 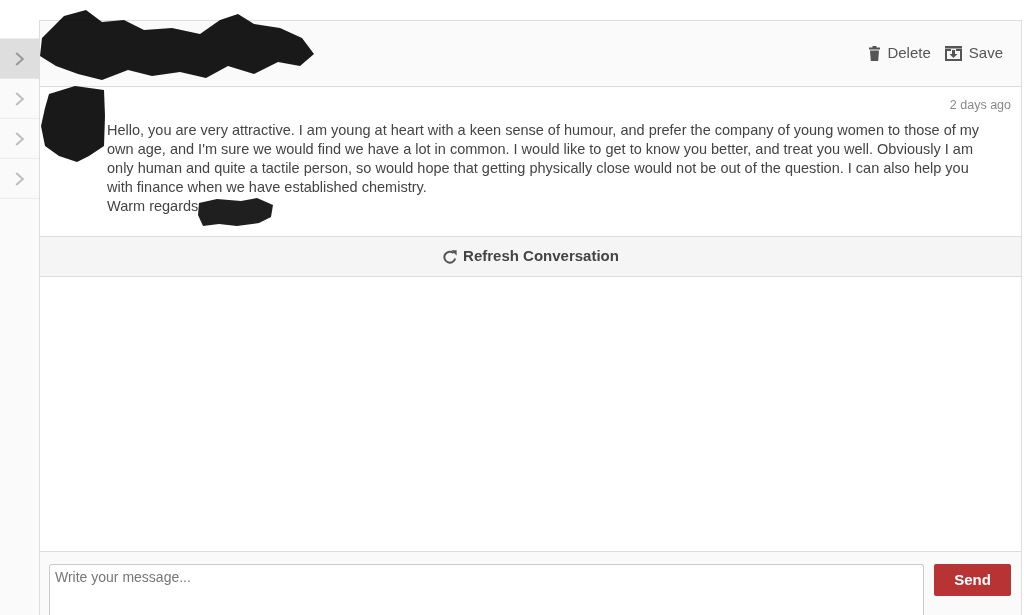 I want to click on refresh-conversation-button: Refresh Conversation, so click(x=530, y=256).